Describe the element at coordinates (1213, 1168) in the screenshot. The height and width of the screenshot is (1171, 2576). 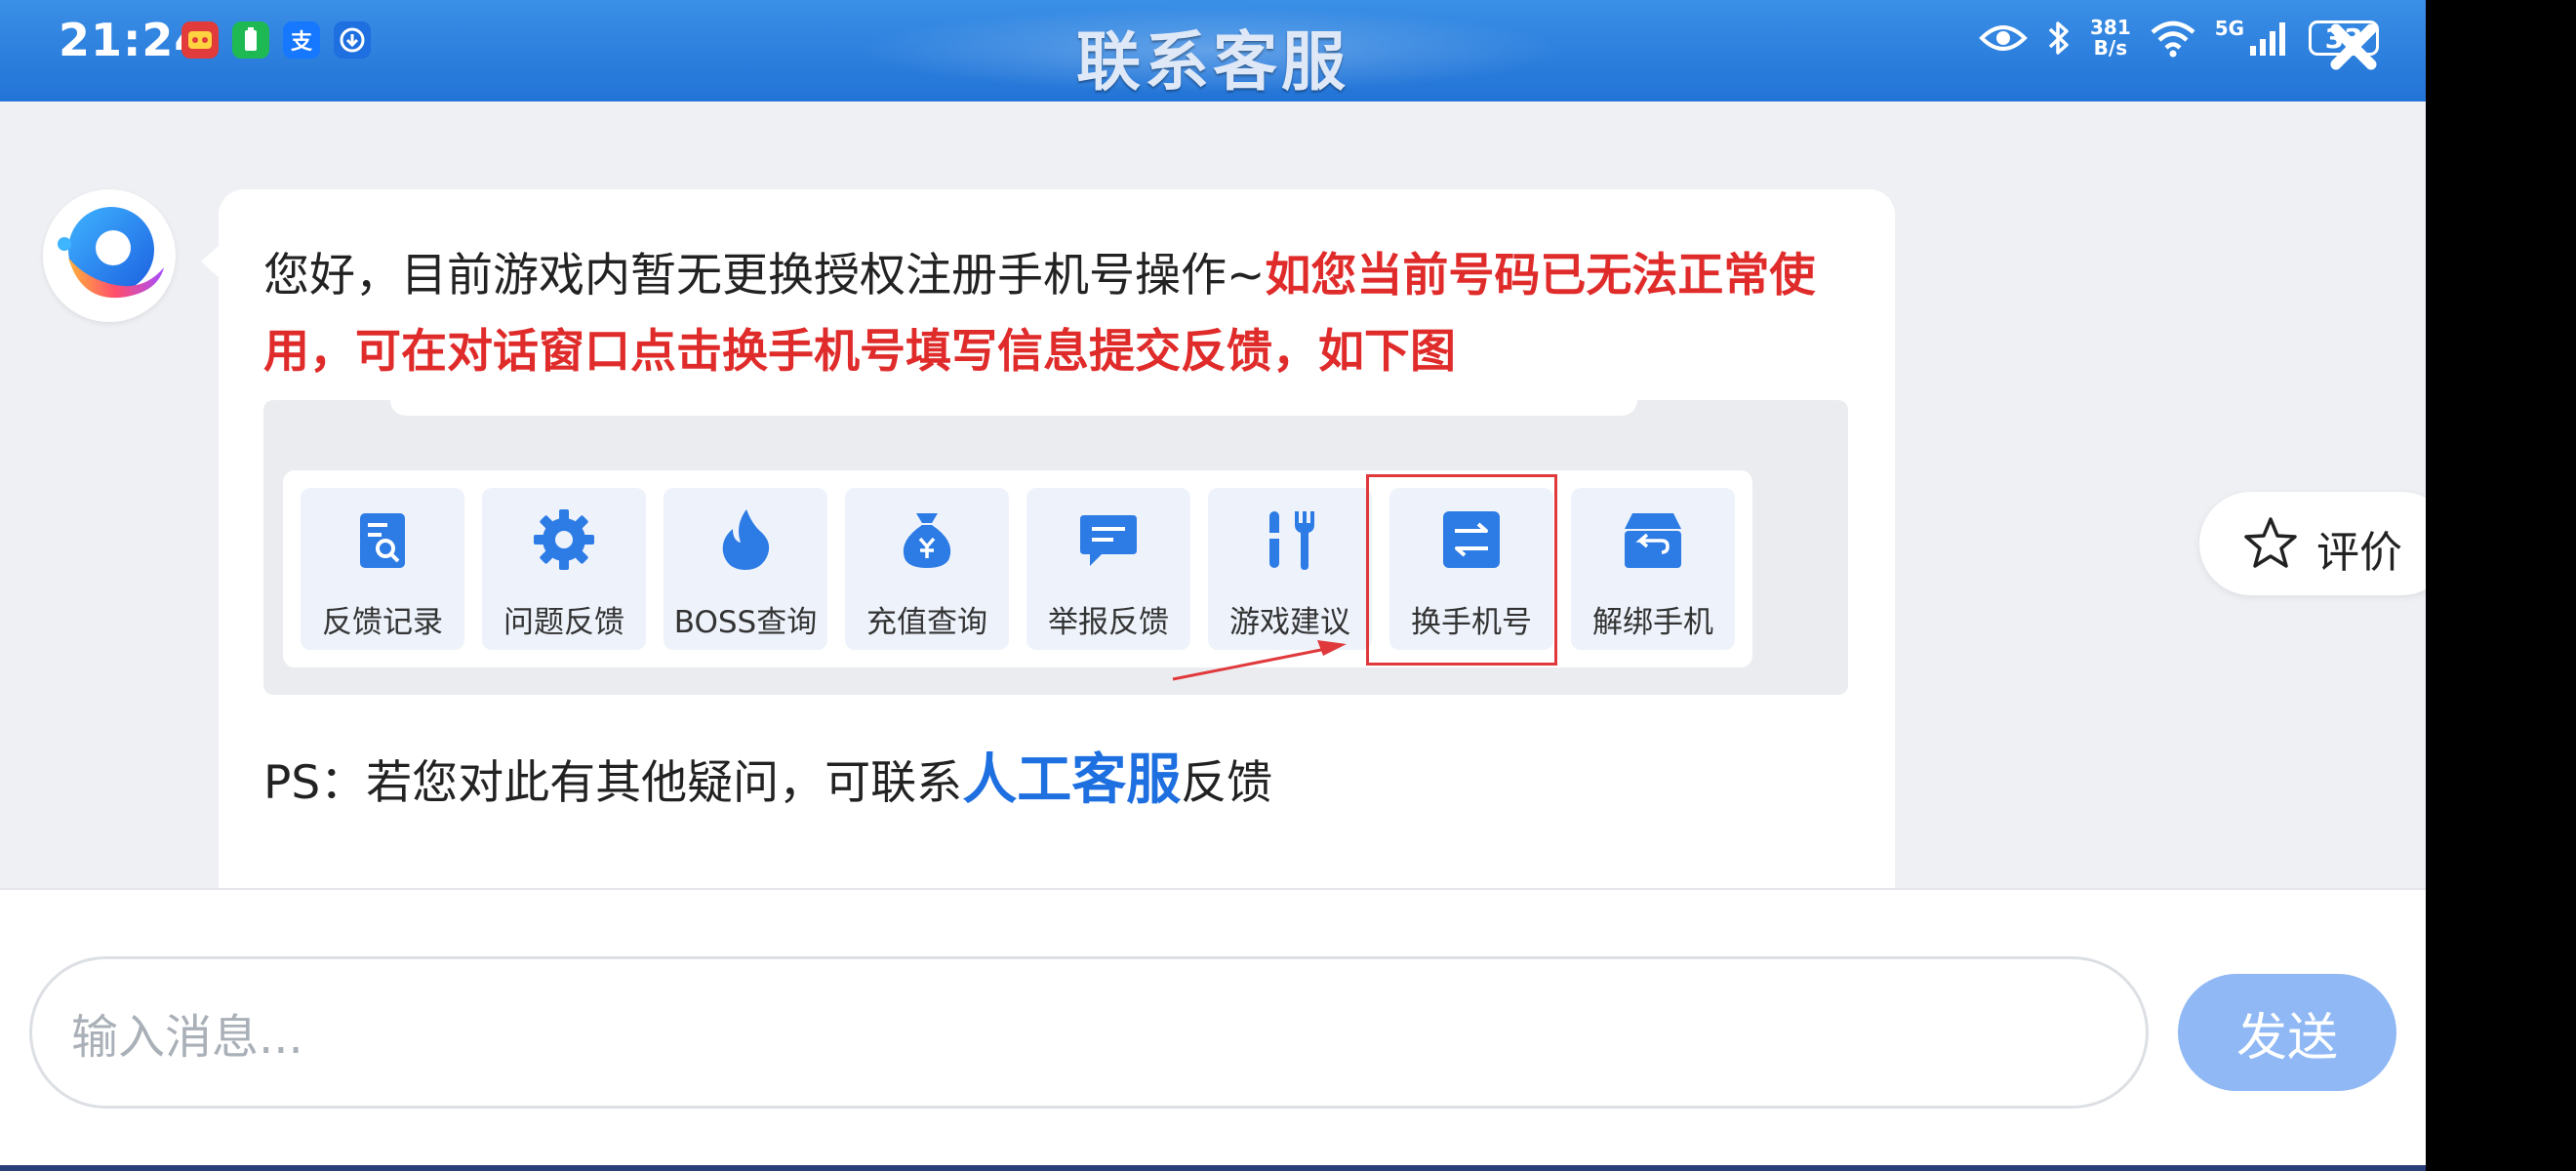
I see `bottom-edge` at that location.